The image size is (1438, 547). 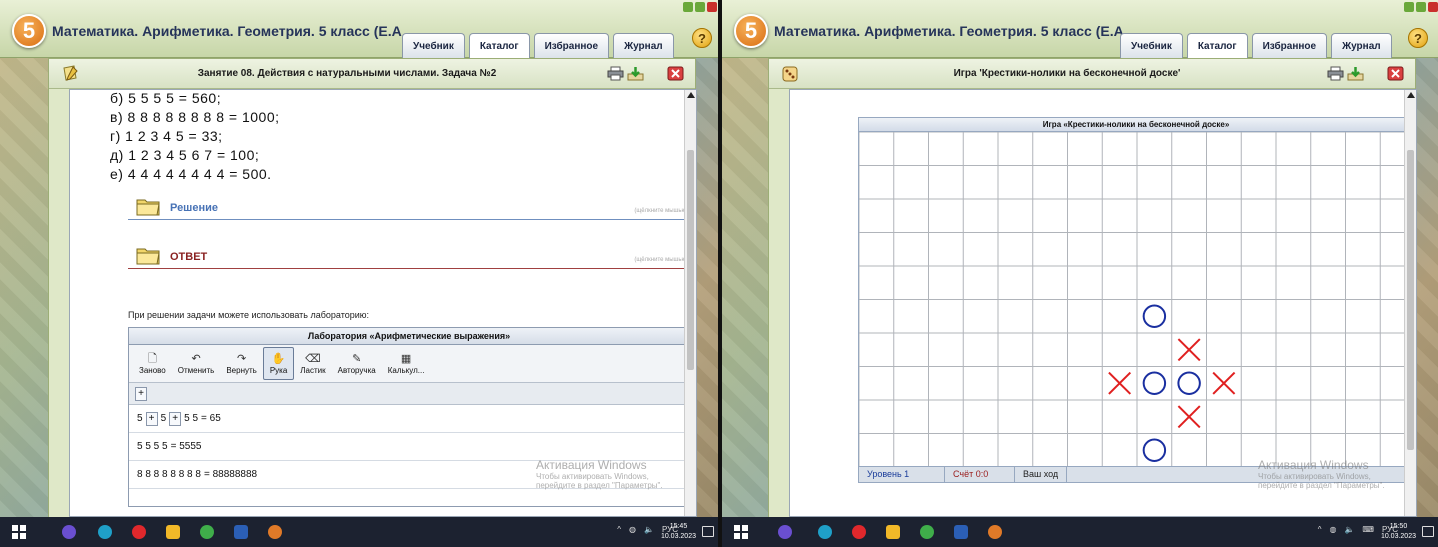 What do you see at coordinates (409, 447) in the screenshot?
I see `expression-row: 5 5 5 5 = 5555` at bounding box center [409, 447].